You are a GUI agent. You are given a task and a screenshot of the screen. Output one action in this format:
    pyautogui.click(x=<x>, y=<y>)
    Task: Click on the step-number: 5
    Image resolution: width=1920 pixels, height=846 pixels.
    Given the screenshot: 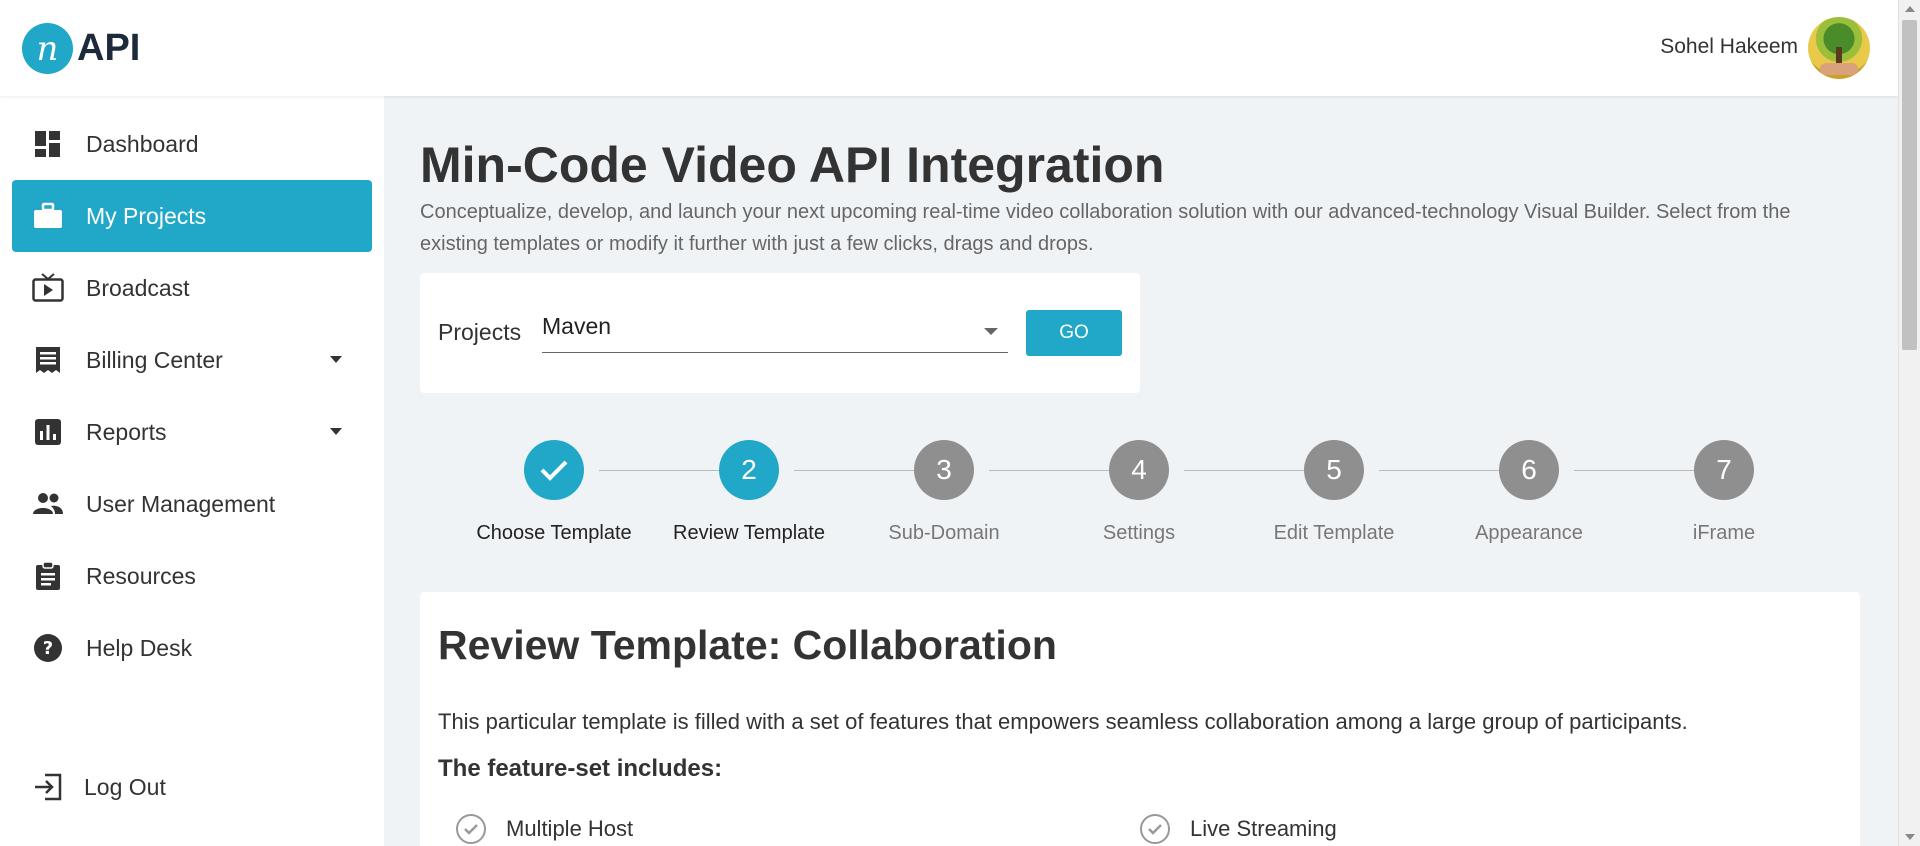 What is the action you would take?
    pyautogui.click(x=1334, y=470)
    